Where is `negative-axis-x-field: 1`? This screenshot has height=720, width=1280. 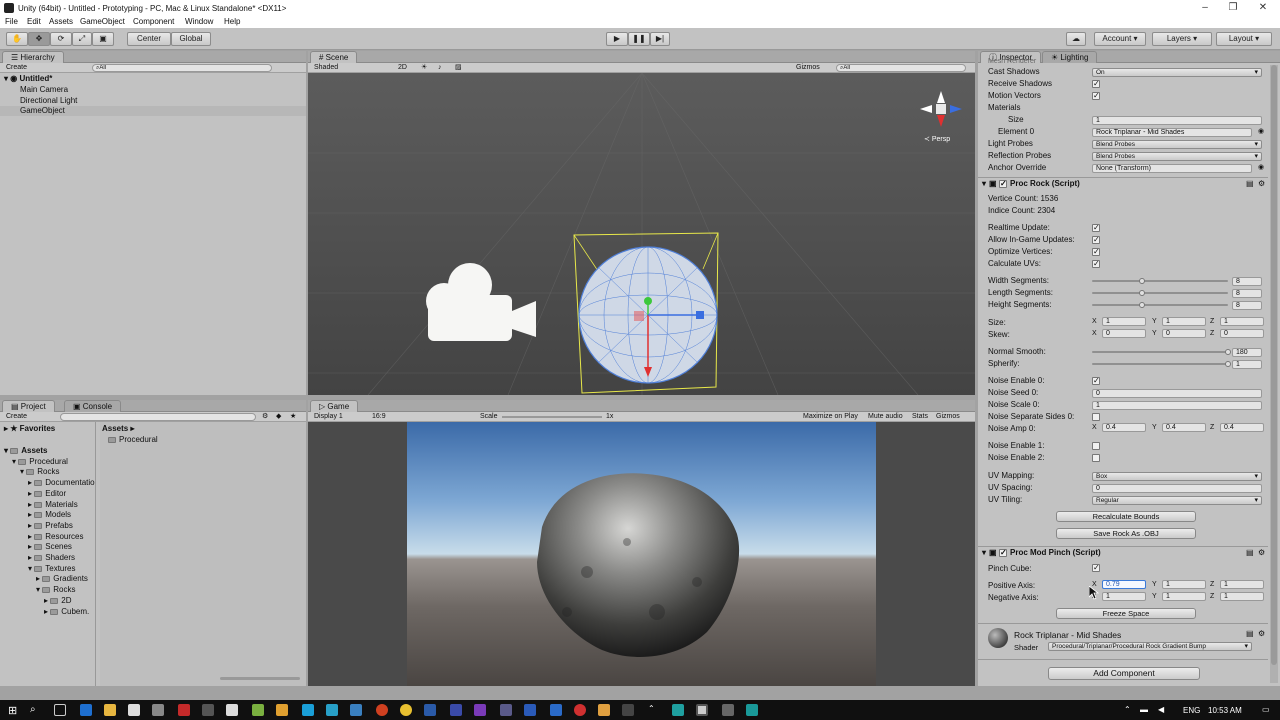 negative-axis-x-field: 1 is located at coordinates (1124, 596).